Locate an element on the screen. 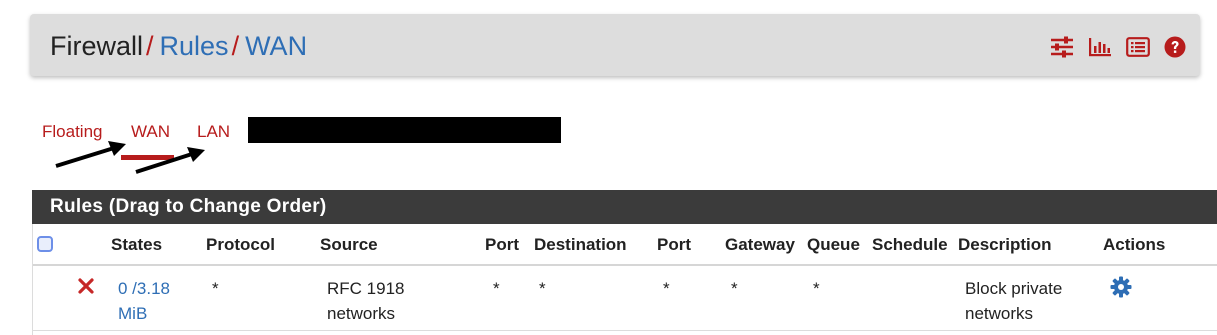 This screenshot has height=335, width=1217. header-icon-group is located at coordinates (1118, 47).